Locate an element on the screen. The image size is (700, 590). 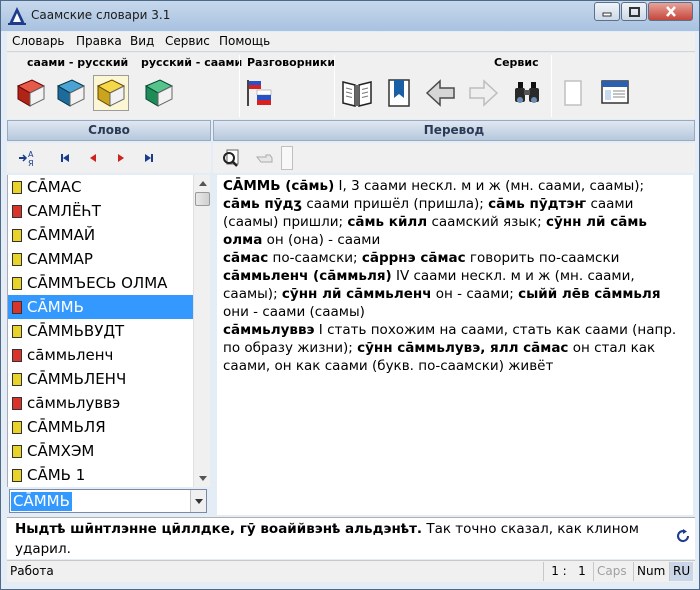
word-list-item-label: САММАР is located at coordinates (60, 259).